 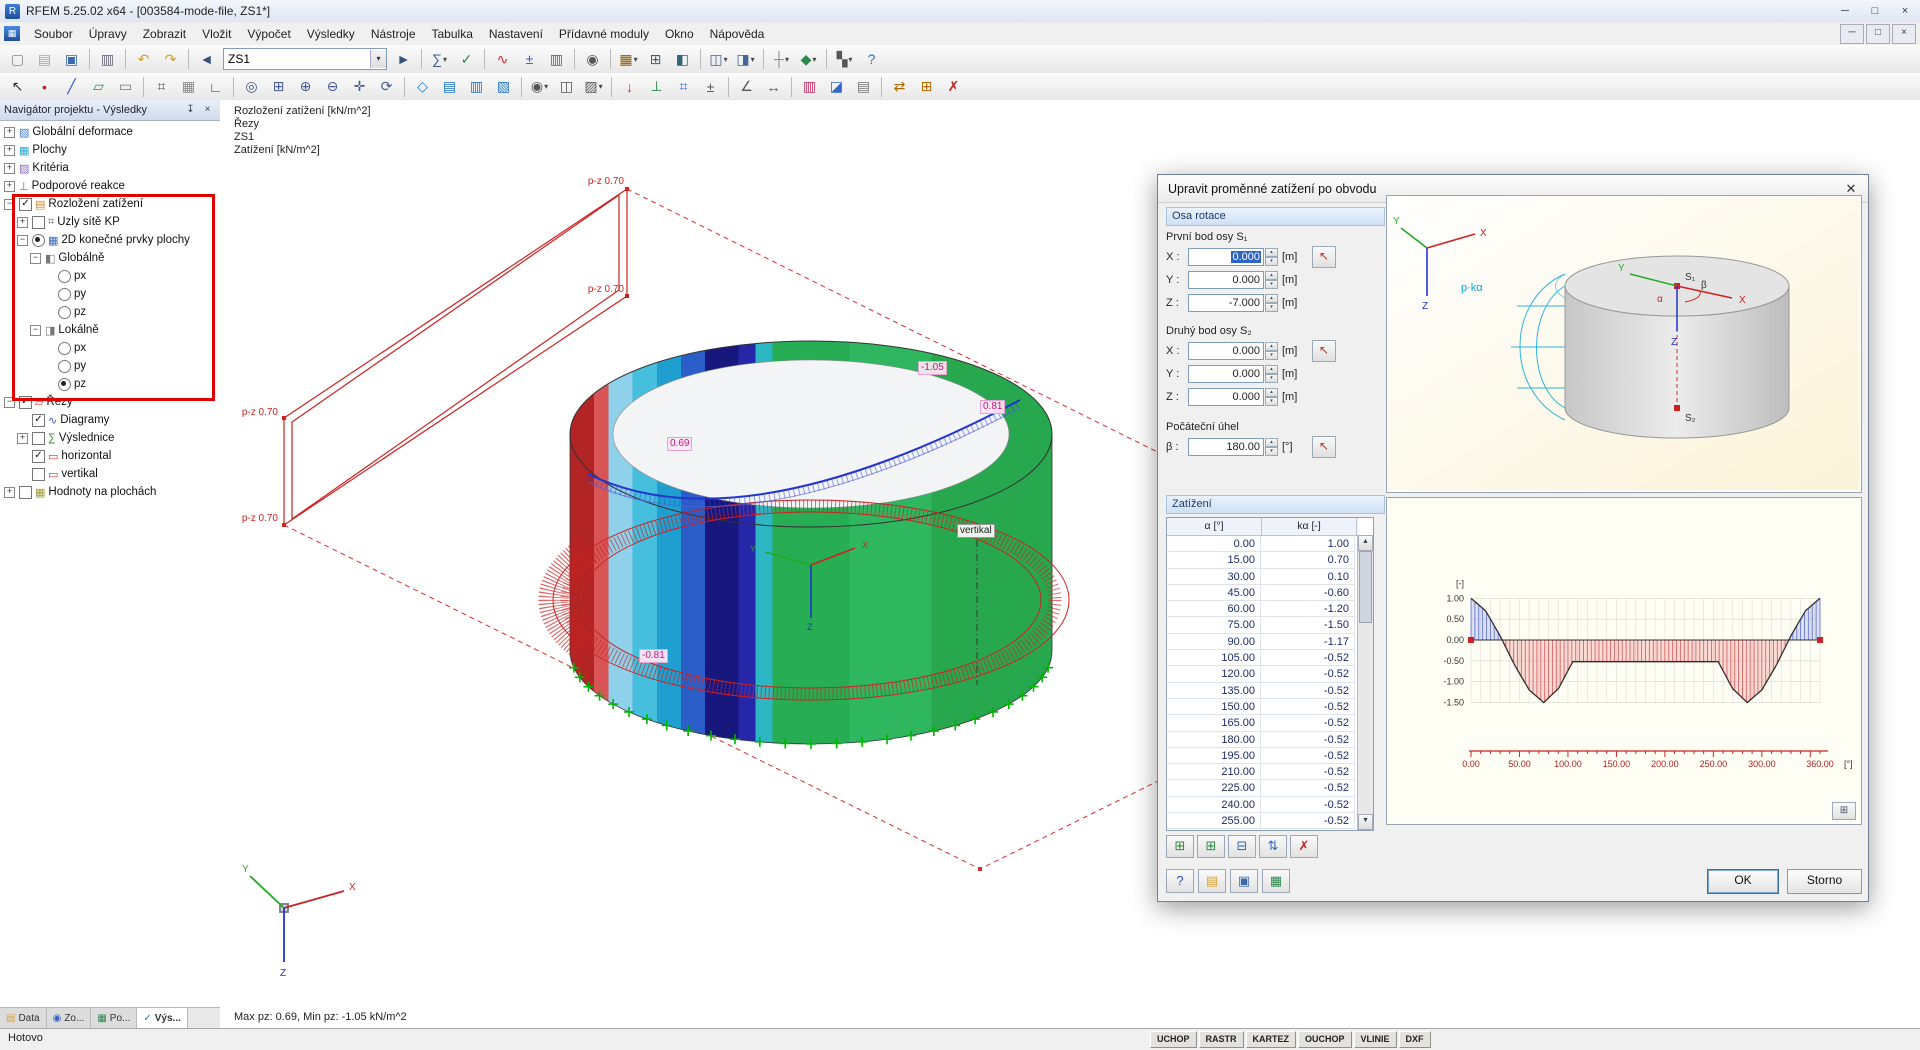 What do you see at coordinates (502, 59) in the screenshot?
I see `show-results-button: ∿` at bounding box center [502, 59].